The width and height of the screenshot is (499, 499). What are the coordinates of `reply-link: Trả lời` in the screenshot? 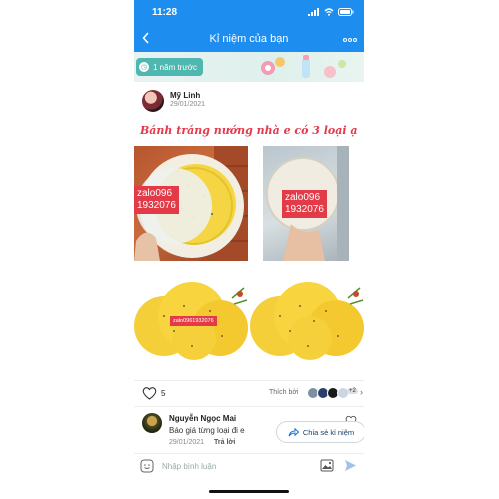 It's located at (224, 442).